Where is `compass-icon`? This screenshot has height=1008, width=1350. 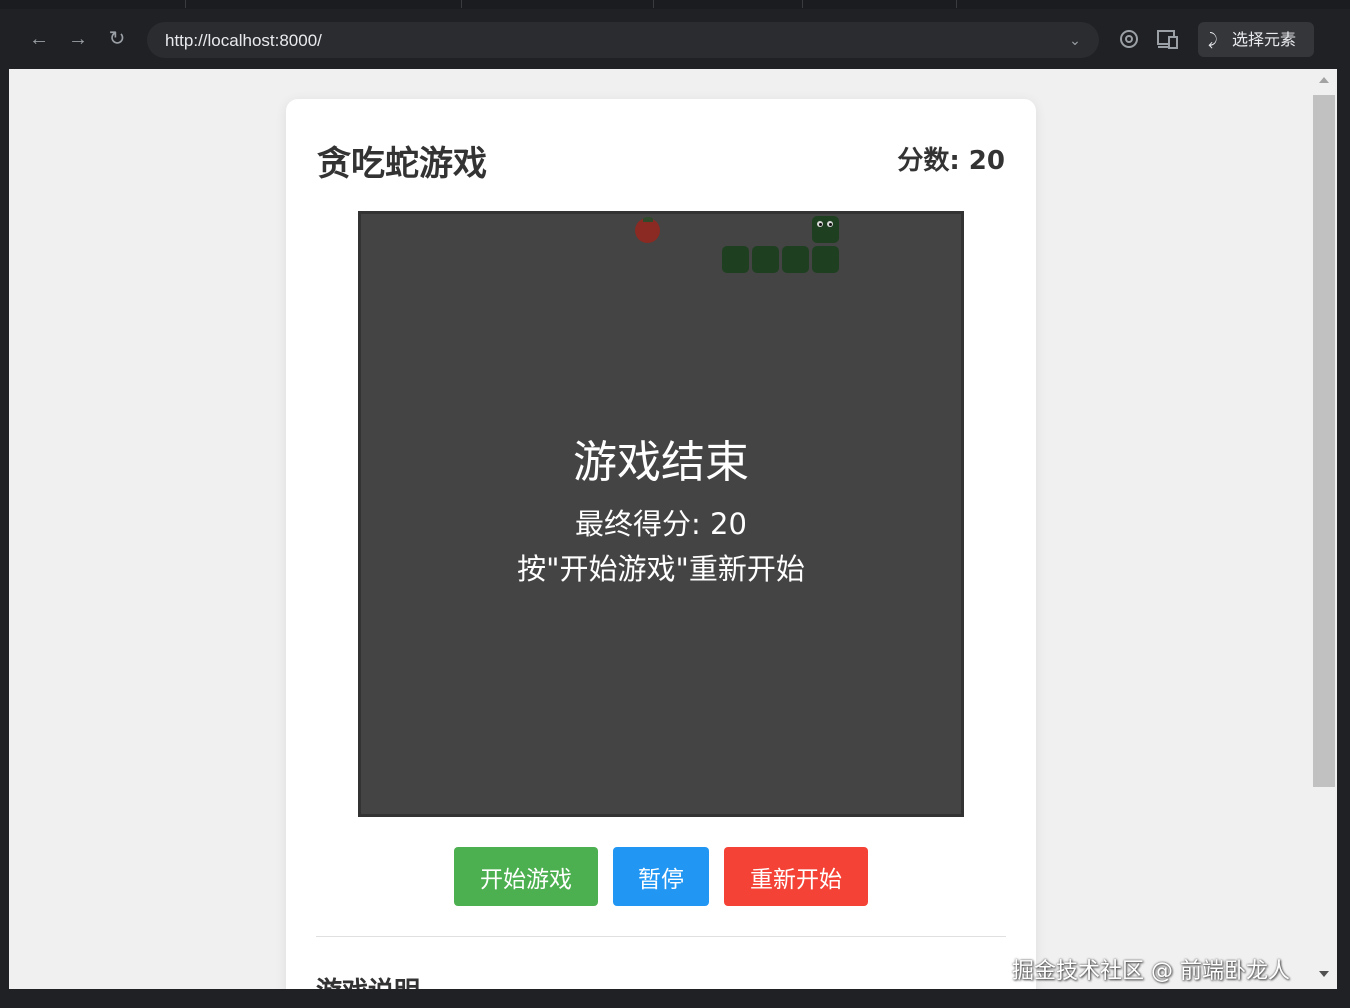 compass-icon is located at coordinates (1129, 40).